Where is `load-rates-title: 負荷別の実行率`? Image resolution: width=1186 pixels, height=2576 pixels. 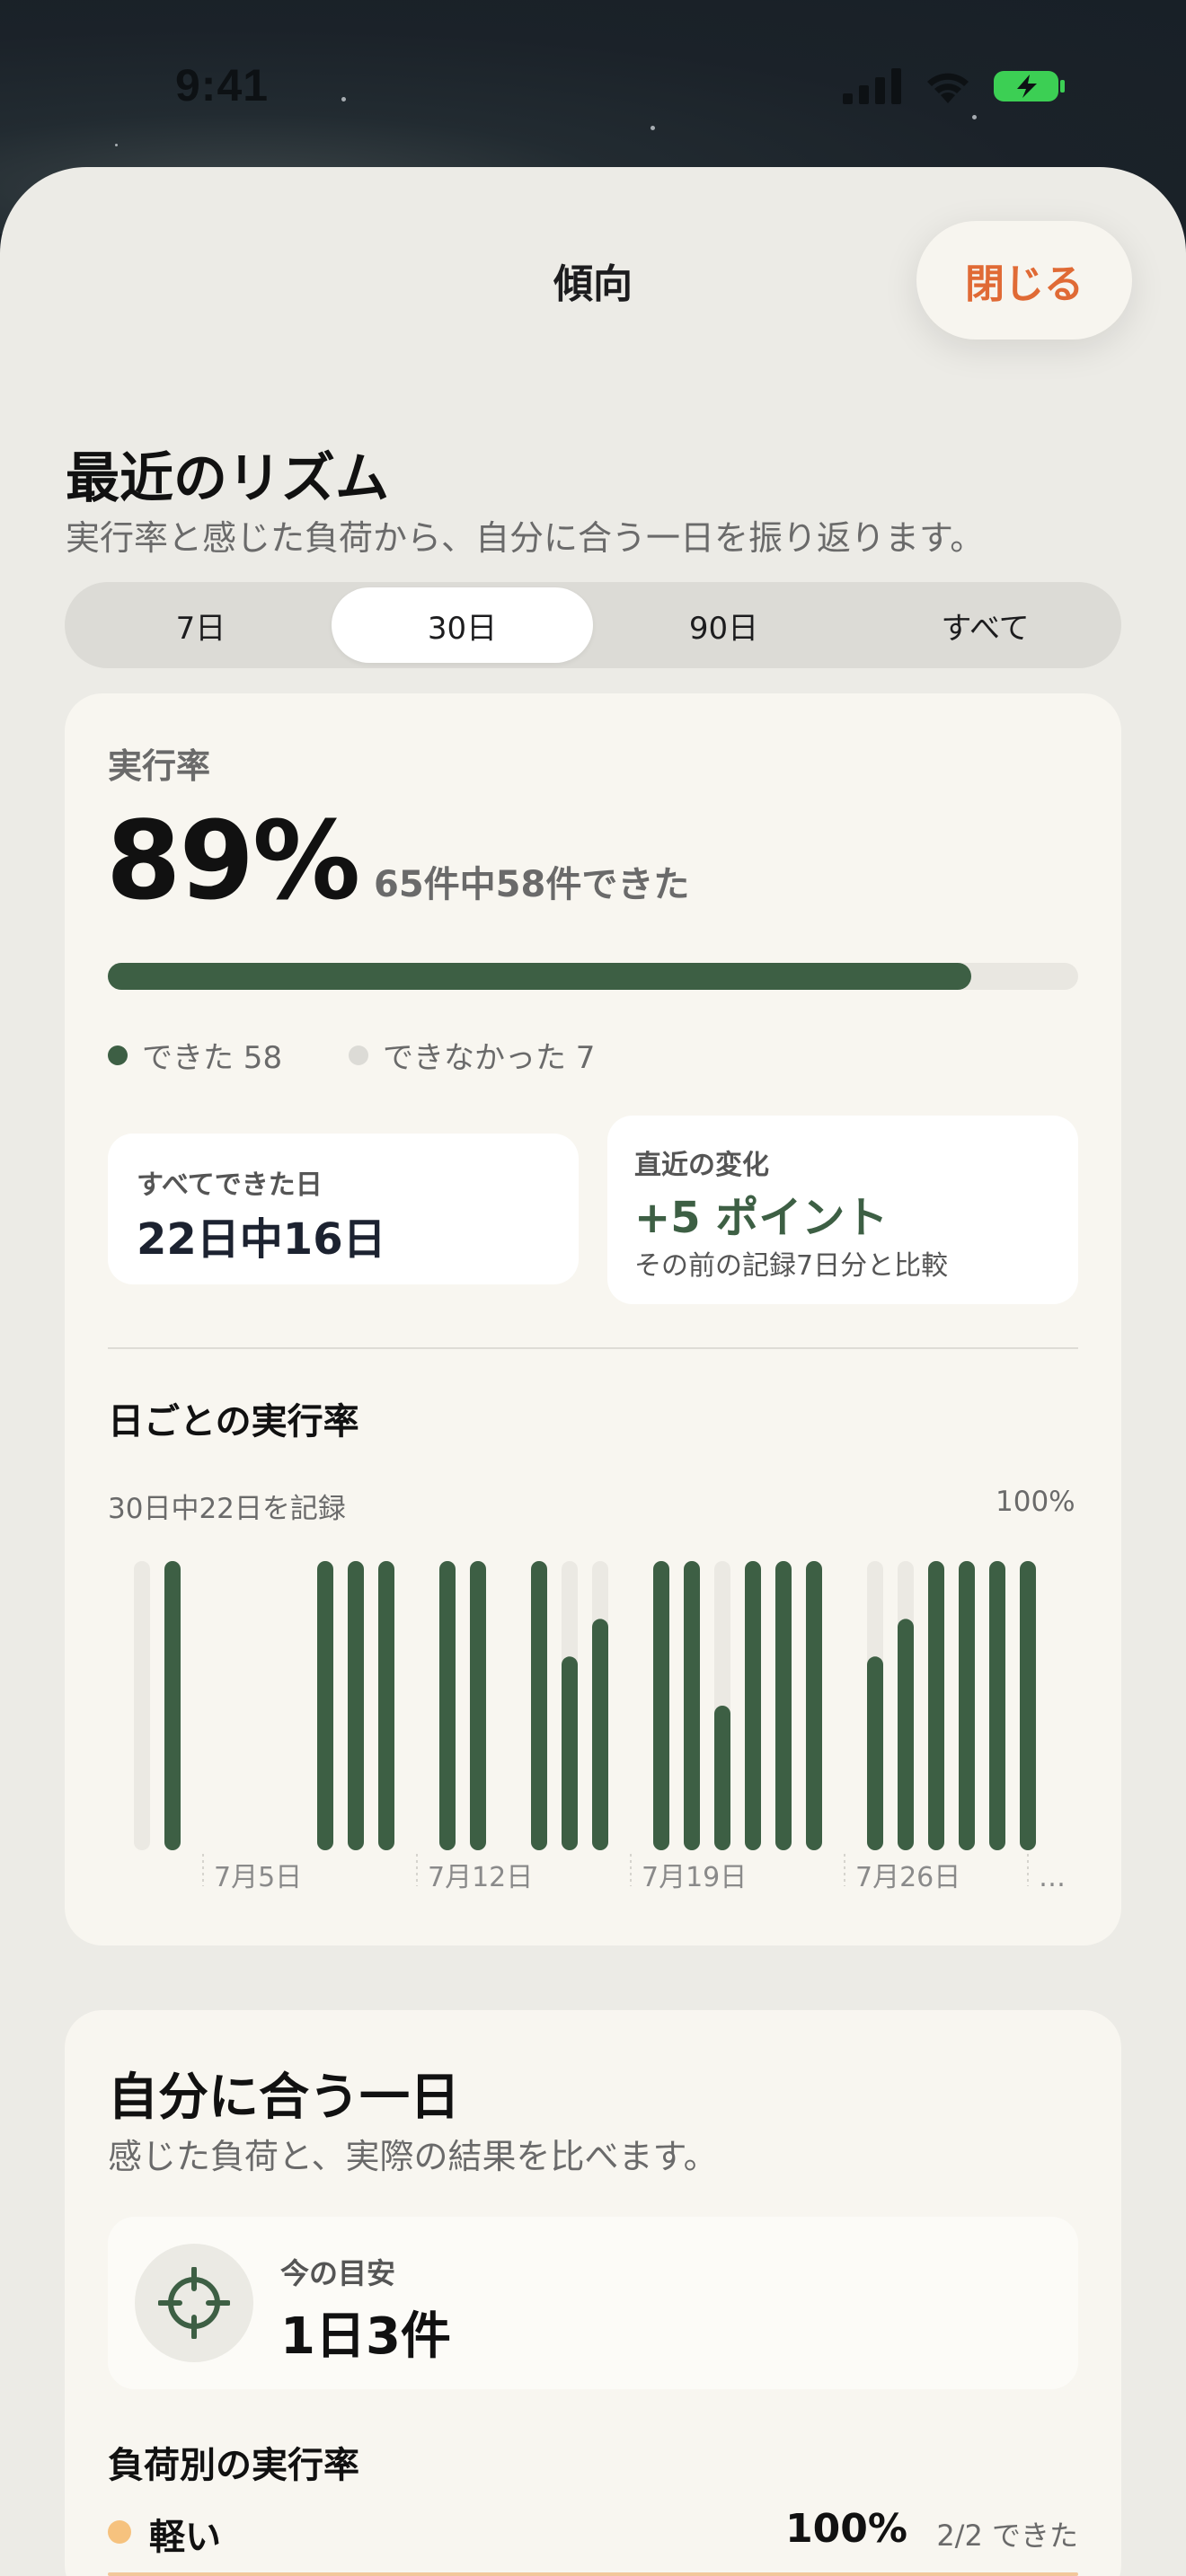 load-rates-title: 負荷別の実行率 is located at coordinates (234, 2465).